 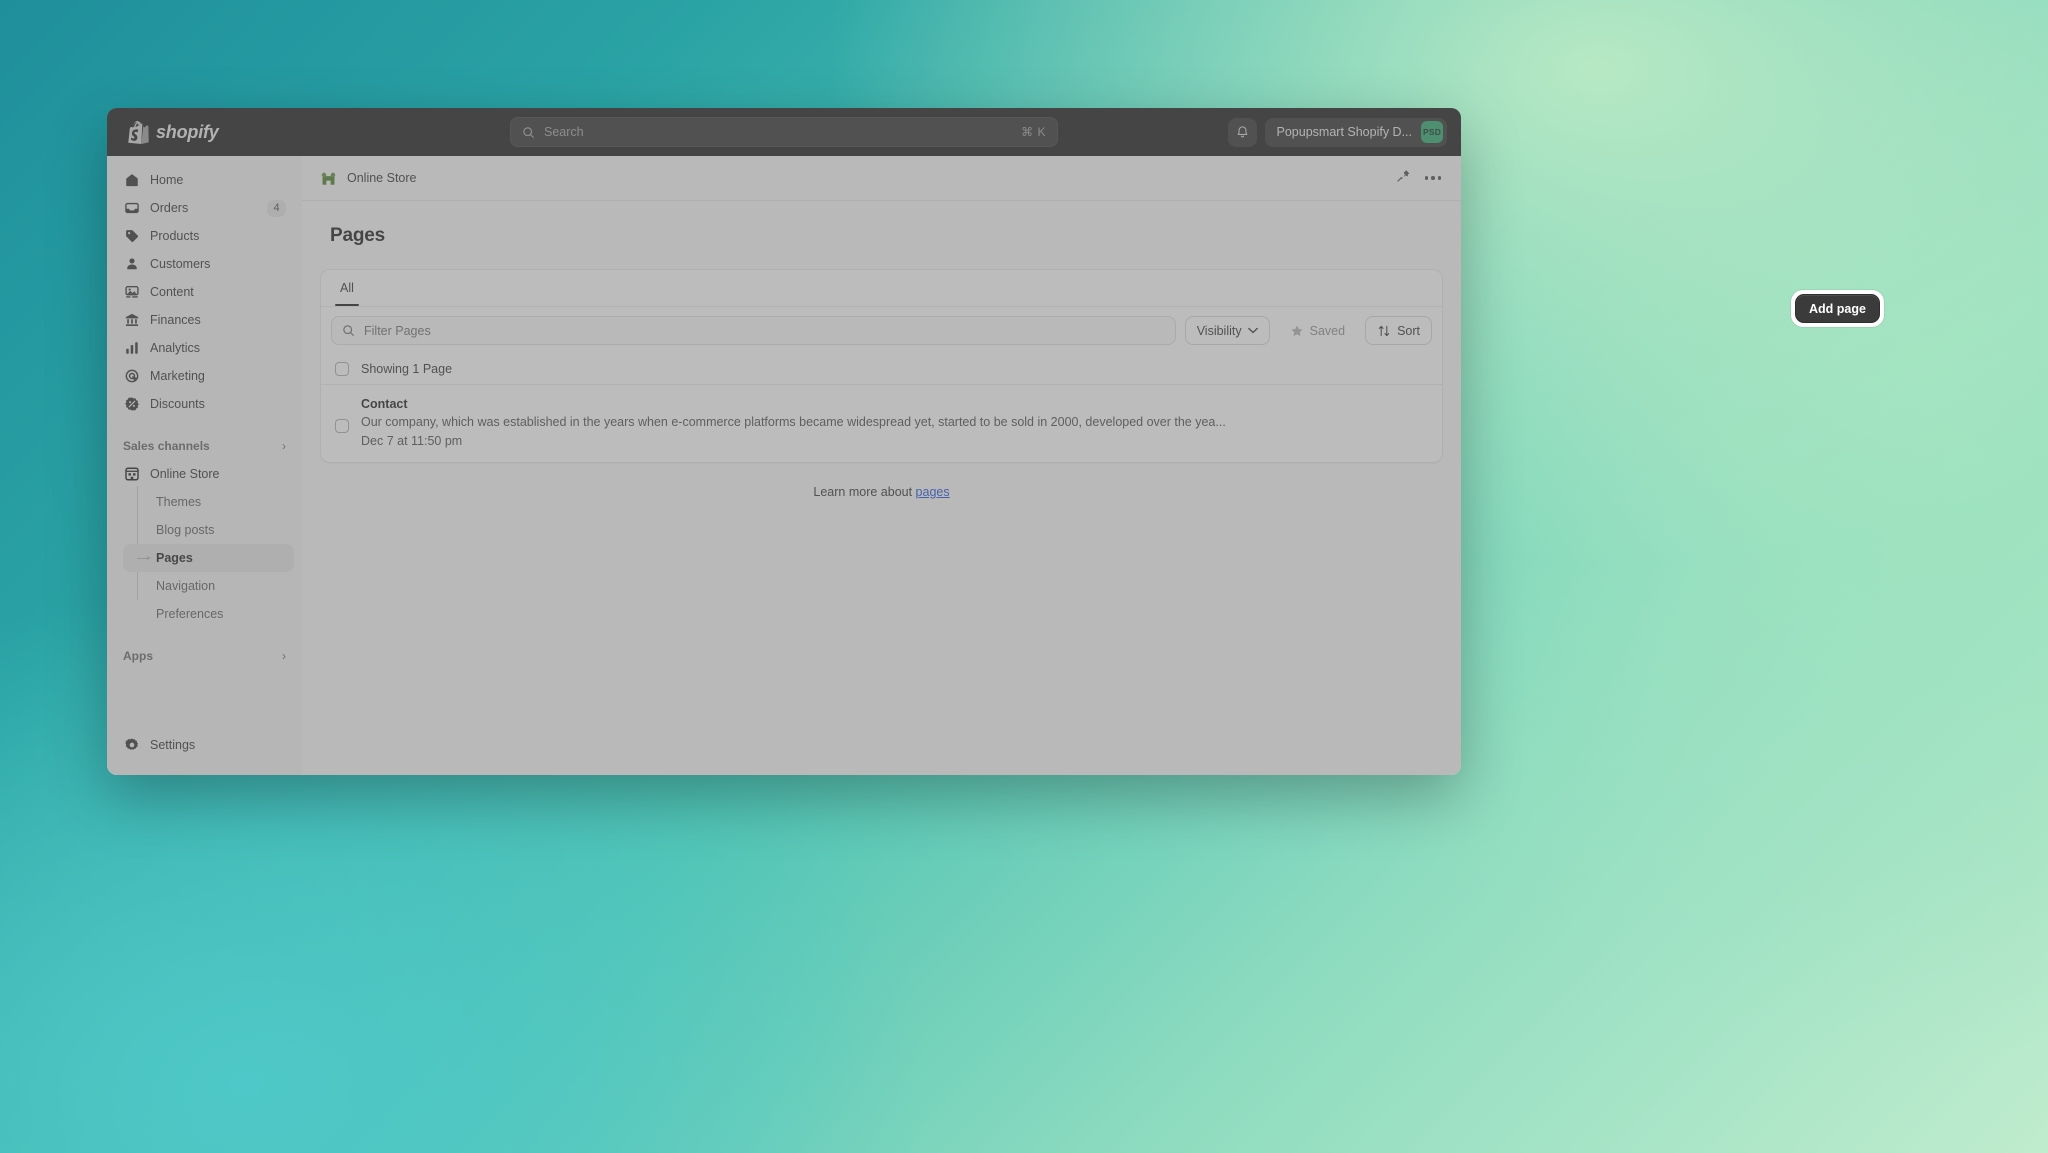 I want to click on sidebar-item-blog-posts: Blog posts, so click(x=208, y=530).